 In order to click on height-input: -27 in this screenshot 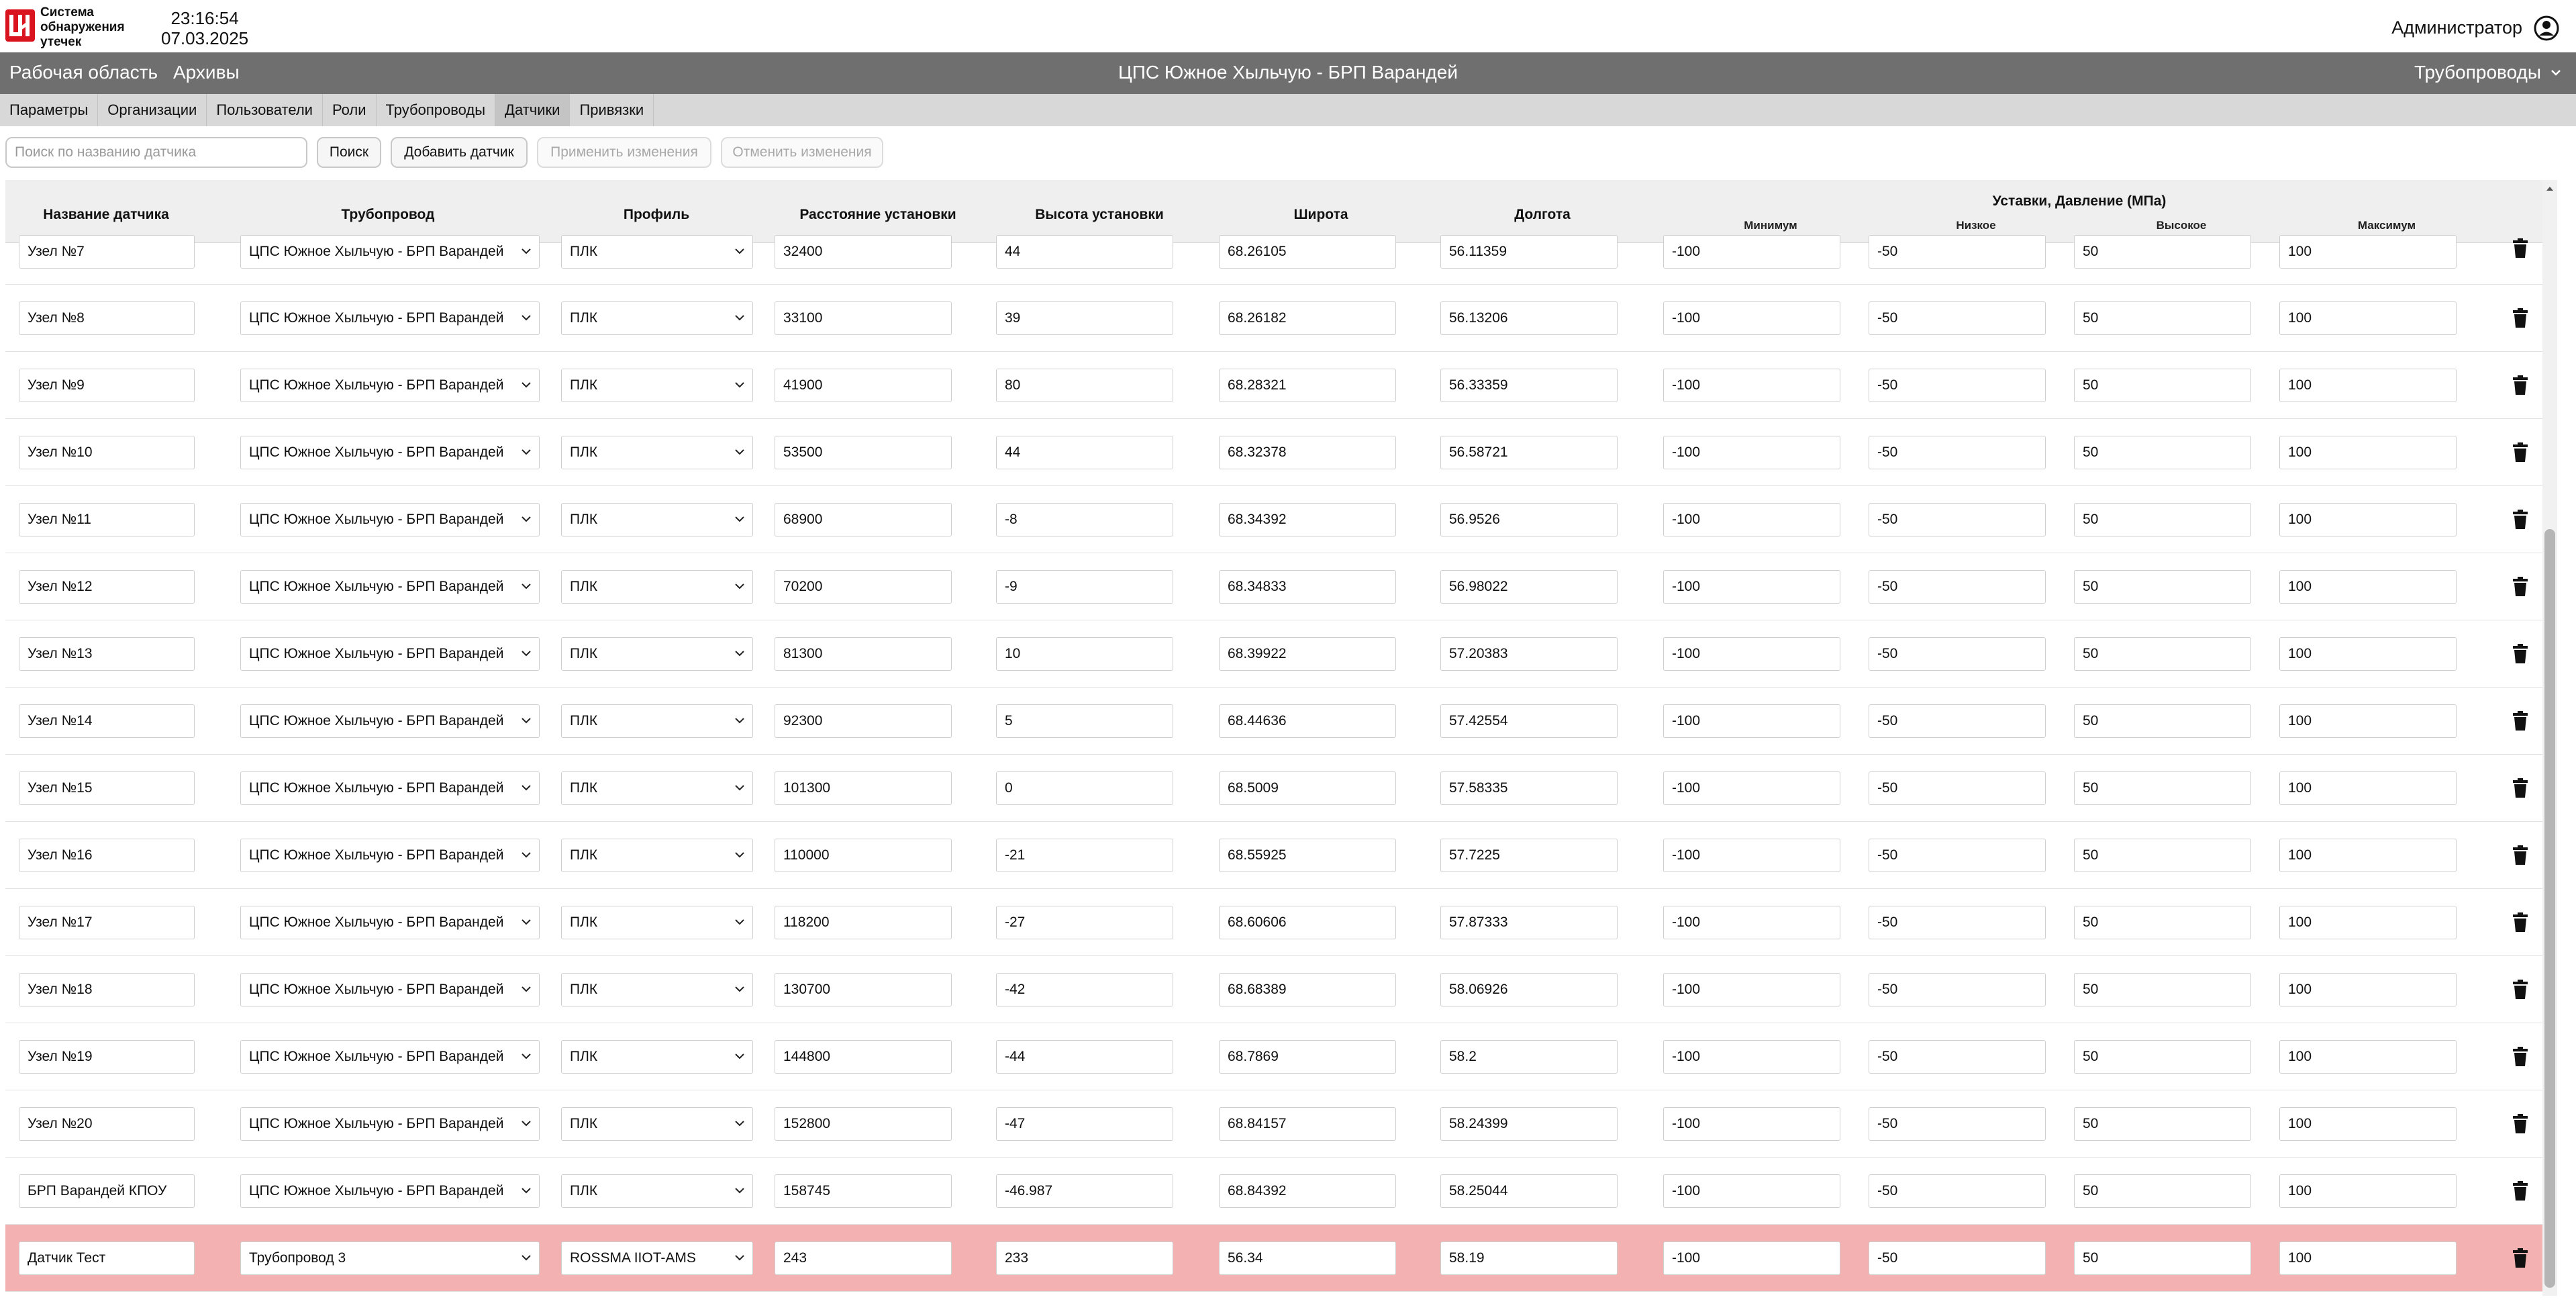, I will do `click(1084, 922)`.